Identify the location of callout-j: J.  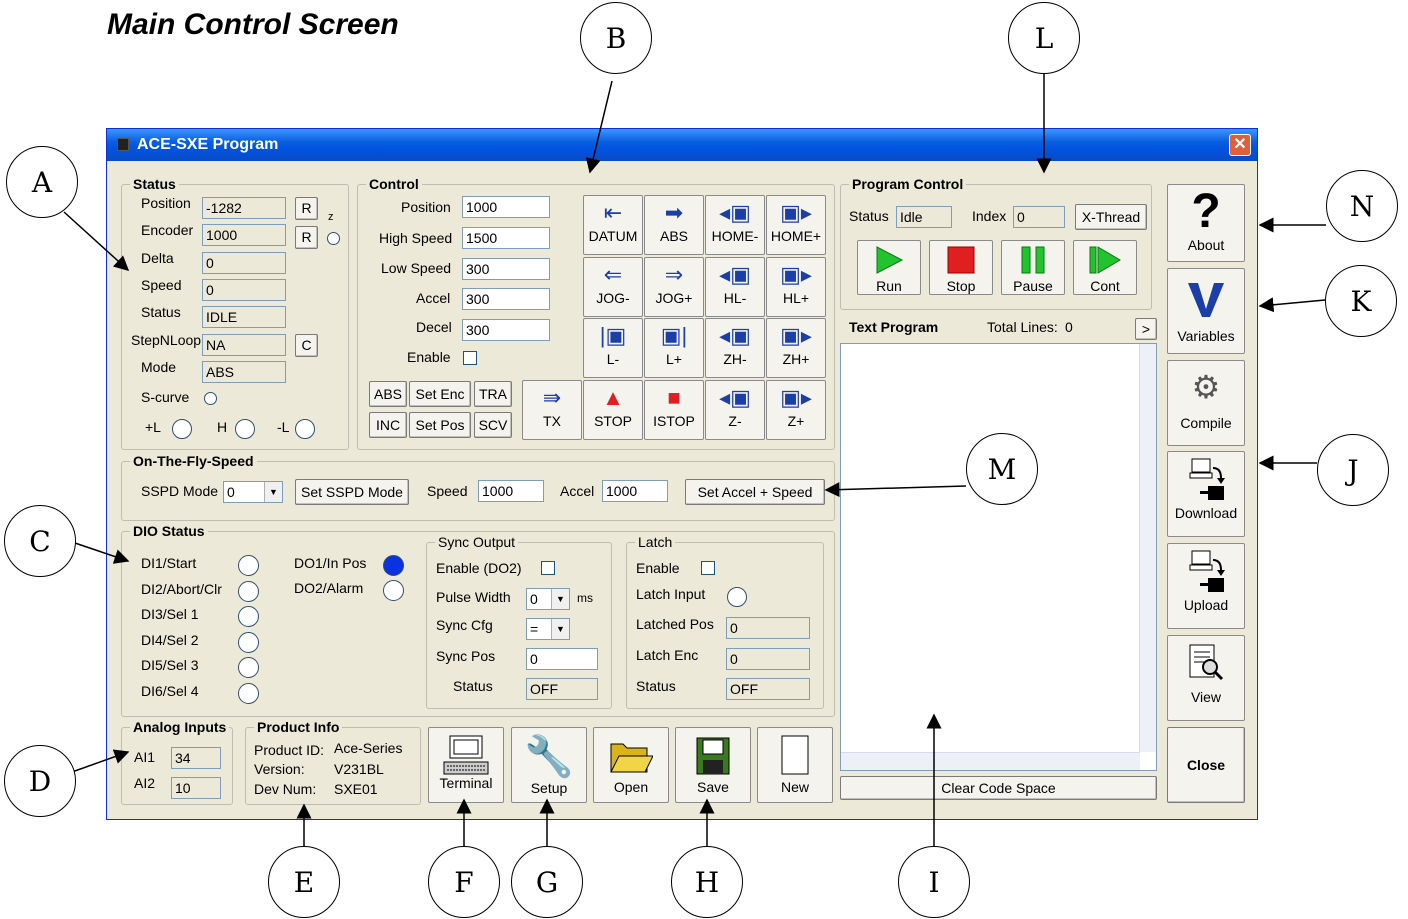
(1353, 470).